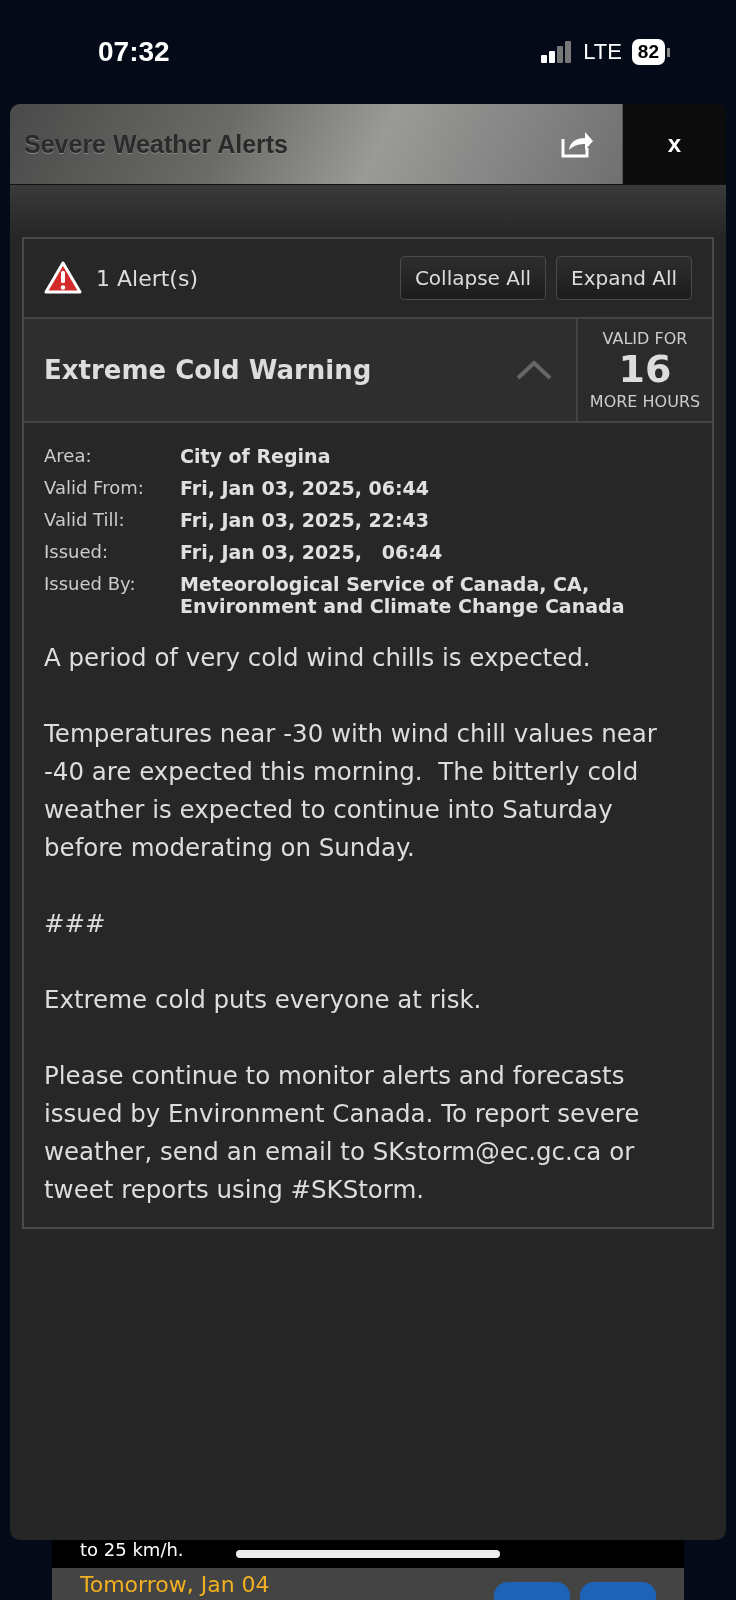 The width and height of the screenshot is (736, 1600). I want to click on detail-label: Valid From:, so click(94, 488).